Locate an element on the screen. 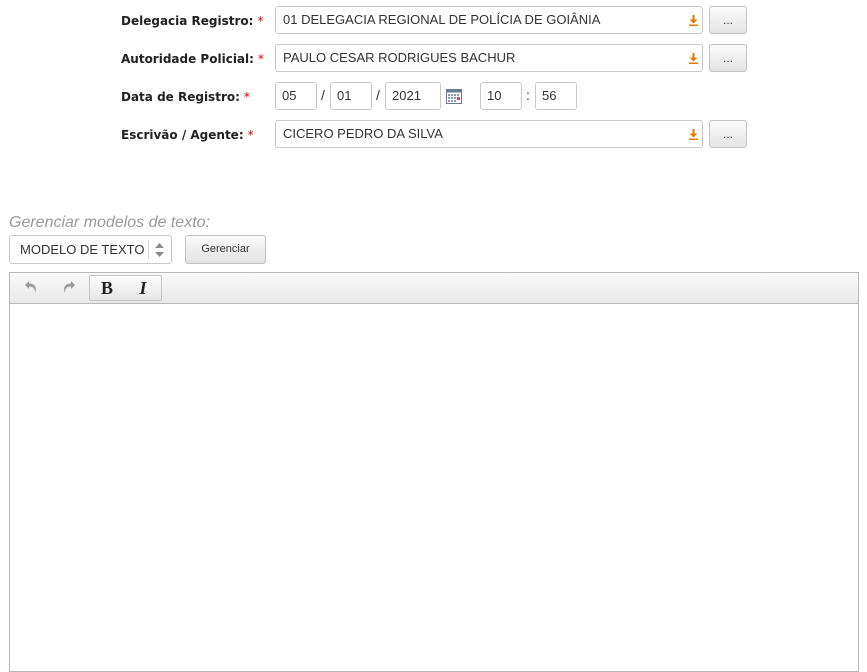 Image resolution: width=867 pixels, height=672 pixels. italic-icon: I is located at coordinates (143, 288).